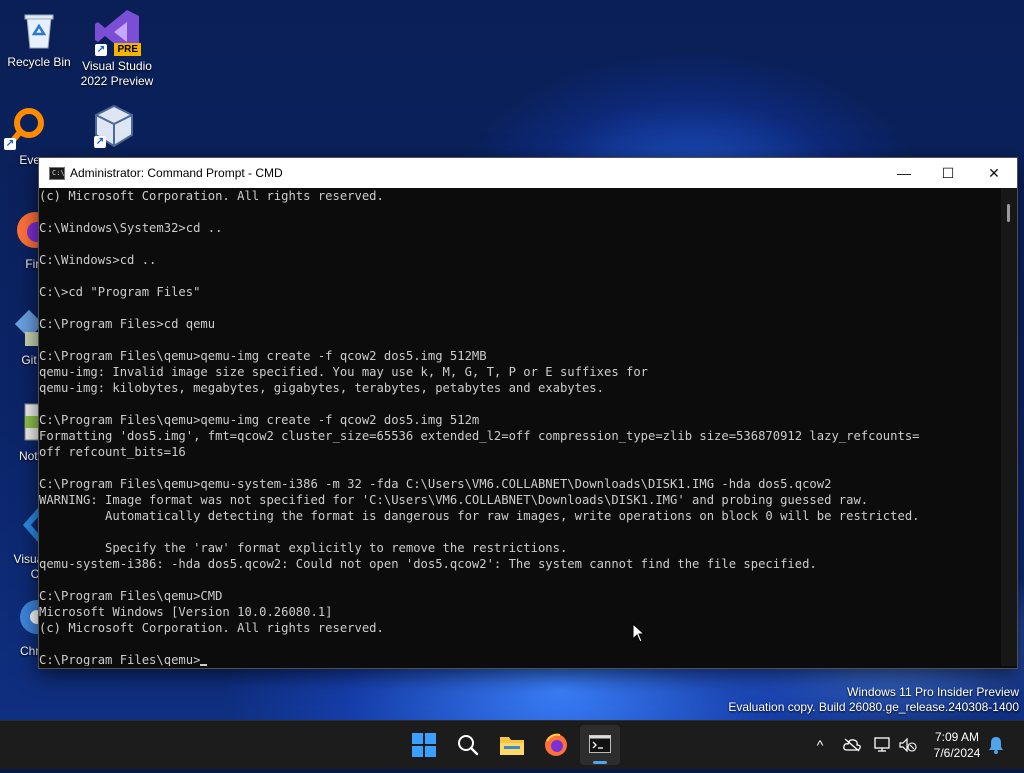 The height and width of the screenshot is (773, 1024). I want to click on preview-badge: PRE, so click(127, 49).